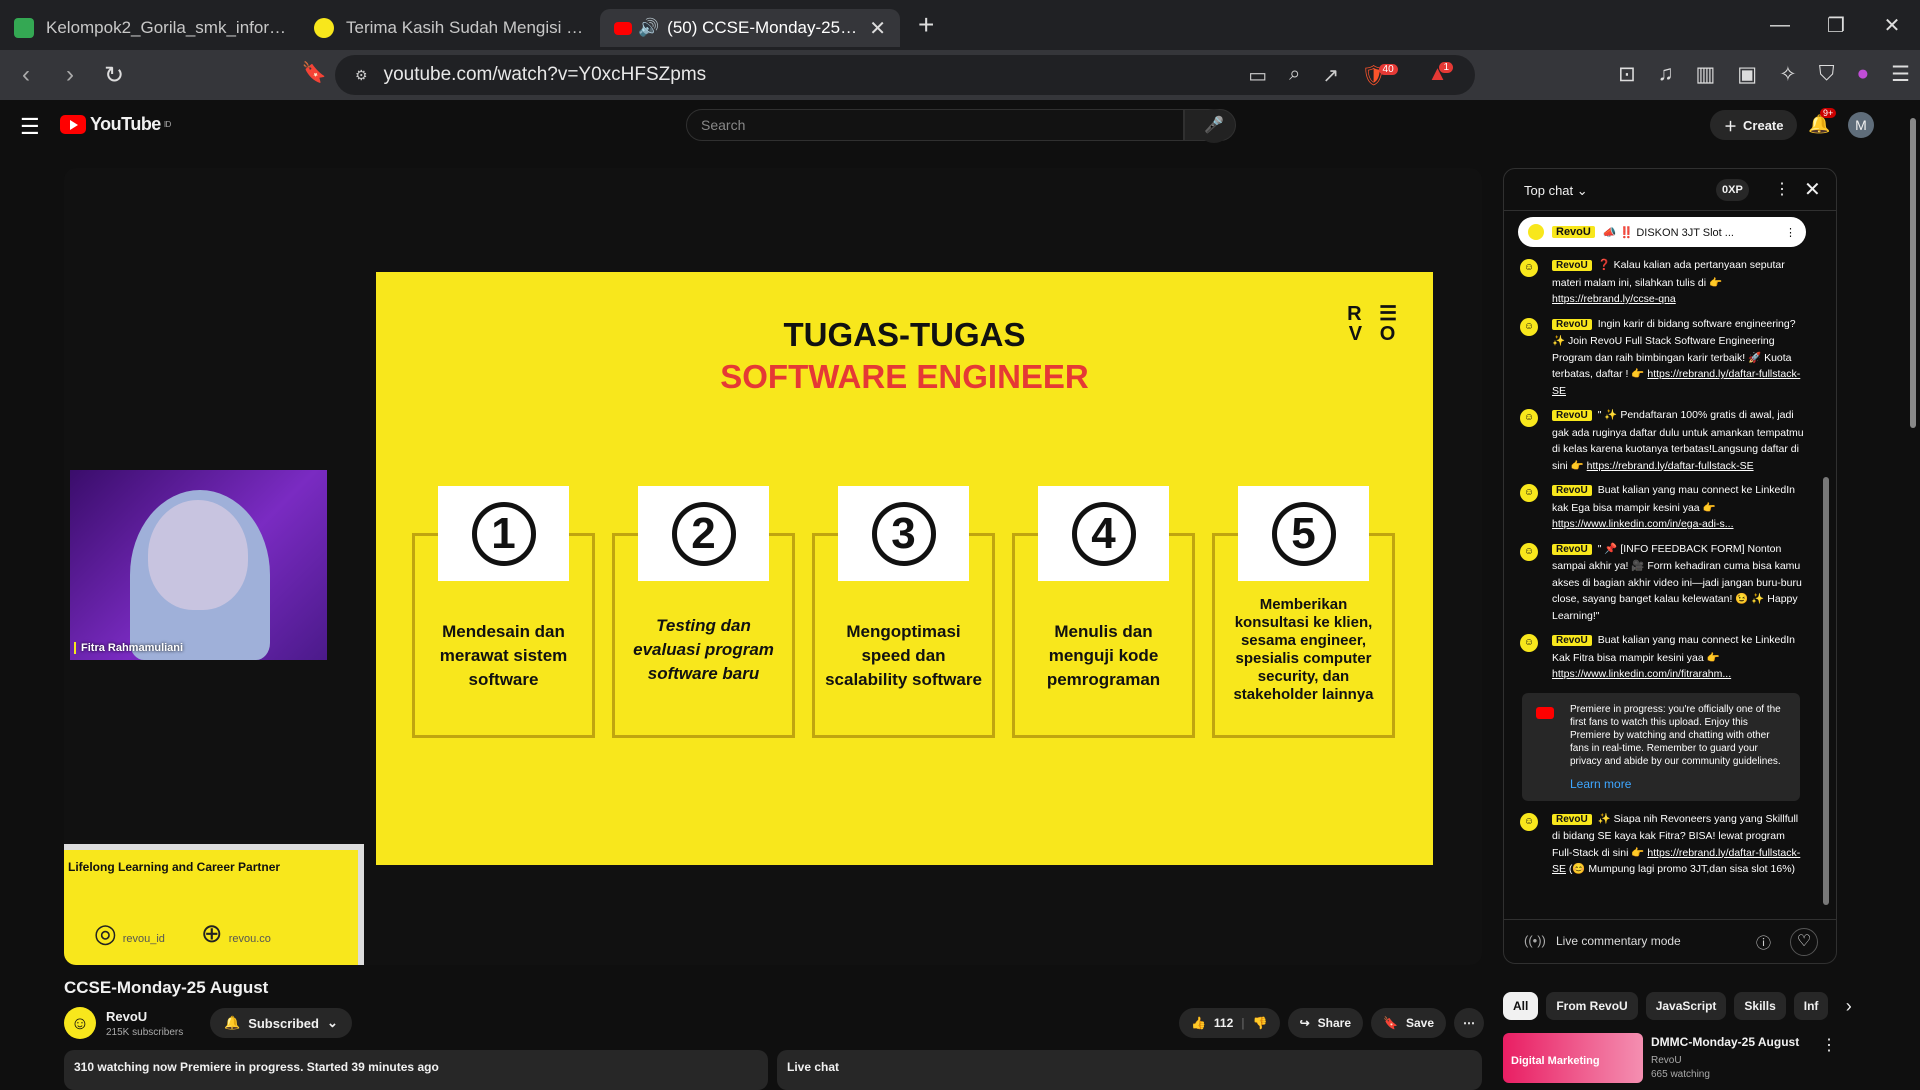  What do you see at coordinates (283, 1023) in the screenshot?
I see `subscribed-label: Subscribed` at bounding box center [283, 1023].